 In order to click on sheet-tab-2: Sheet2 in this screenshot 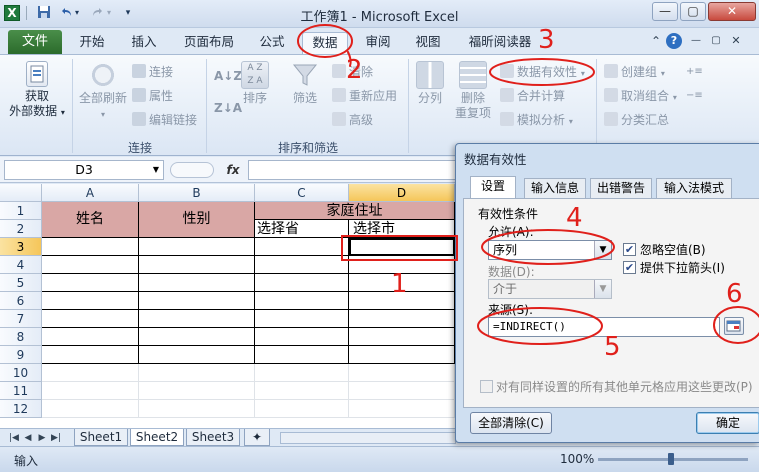, I will do `click(157, 437)`.